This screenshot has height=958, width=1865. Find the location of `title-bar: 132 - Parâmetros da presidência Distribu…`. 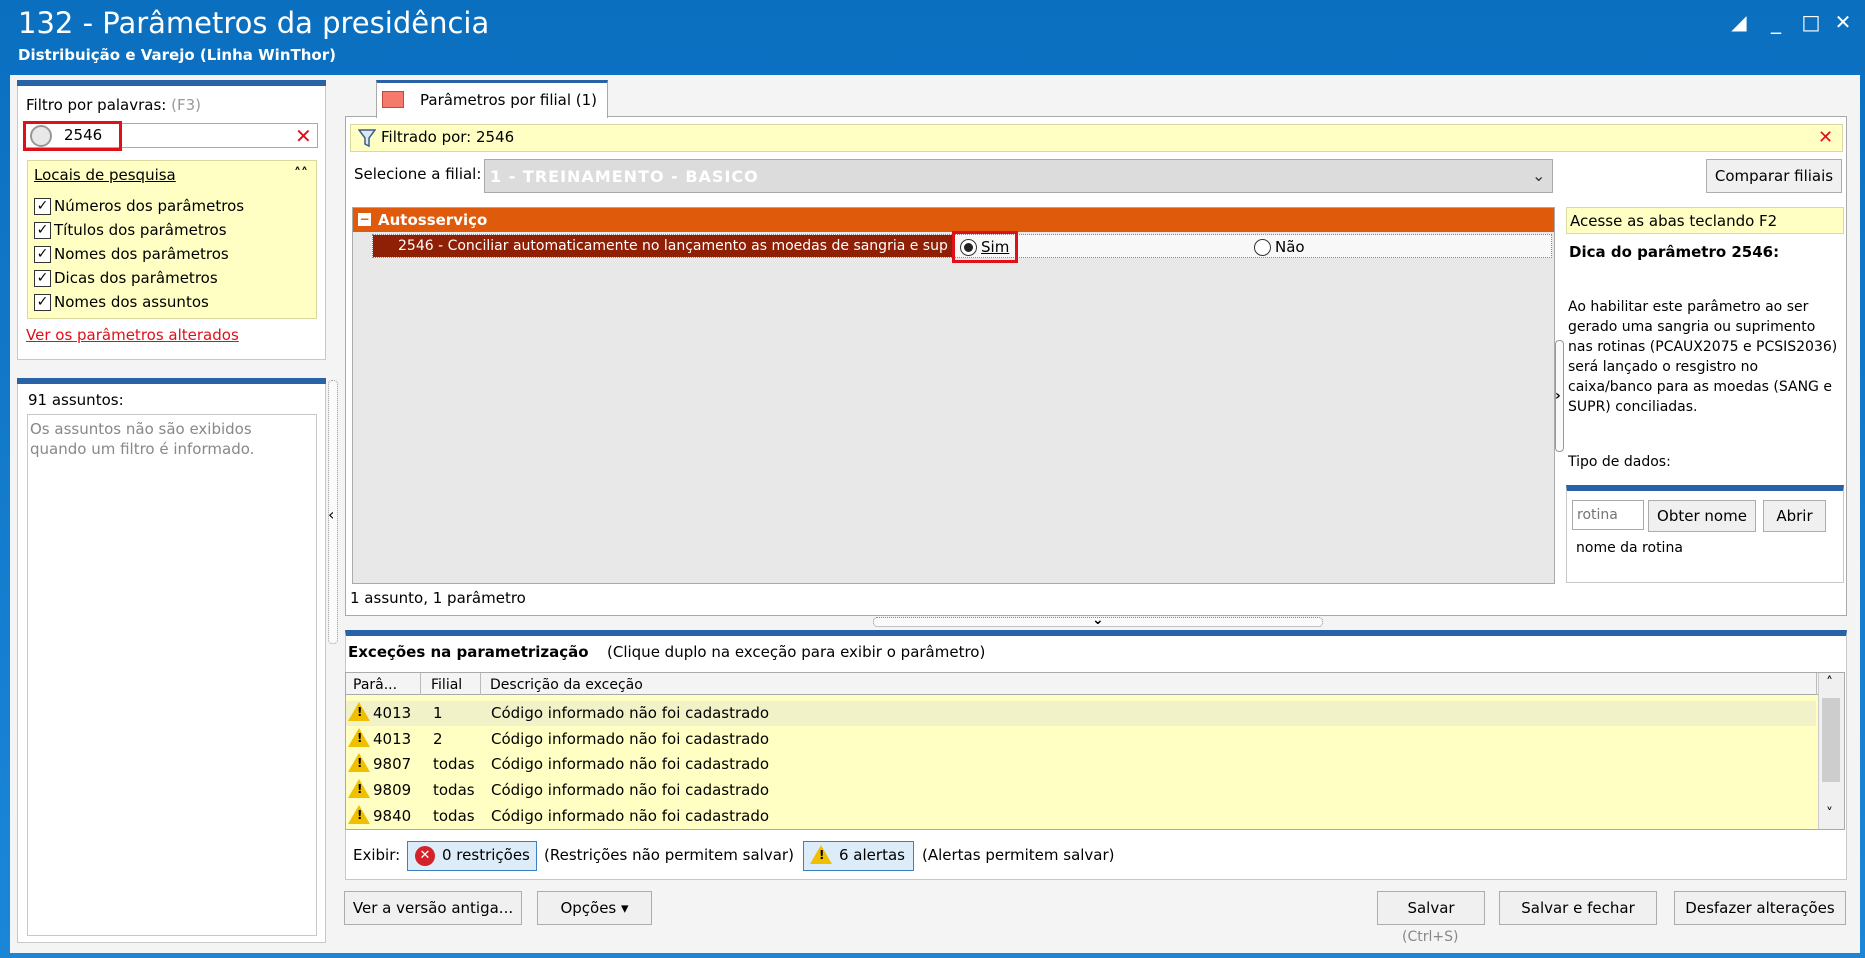

title-bar: 132 - Parâmetros da presidência Distribu… is located at coordinates (932, 38).